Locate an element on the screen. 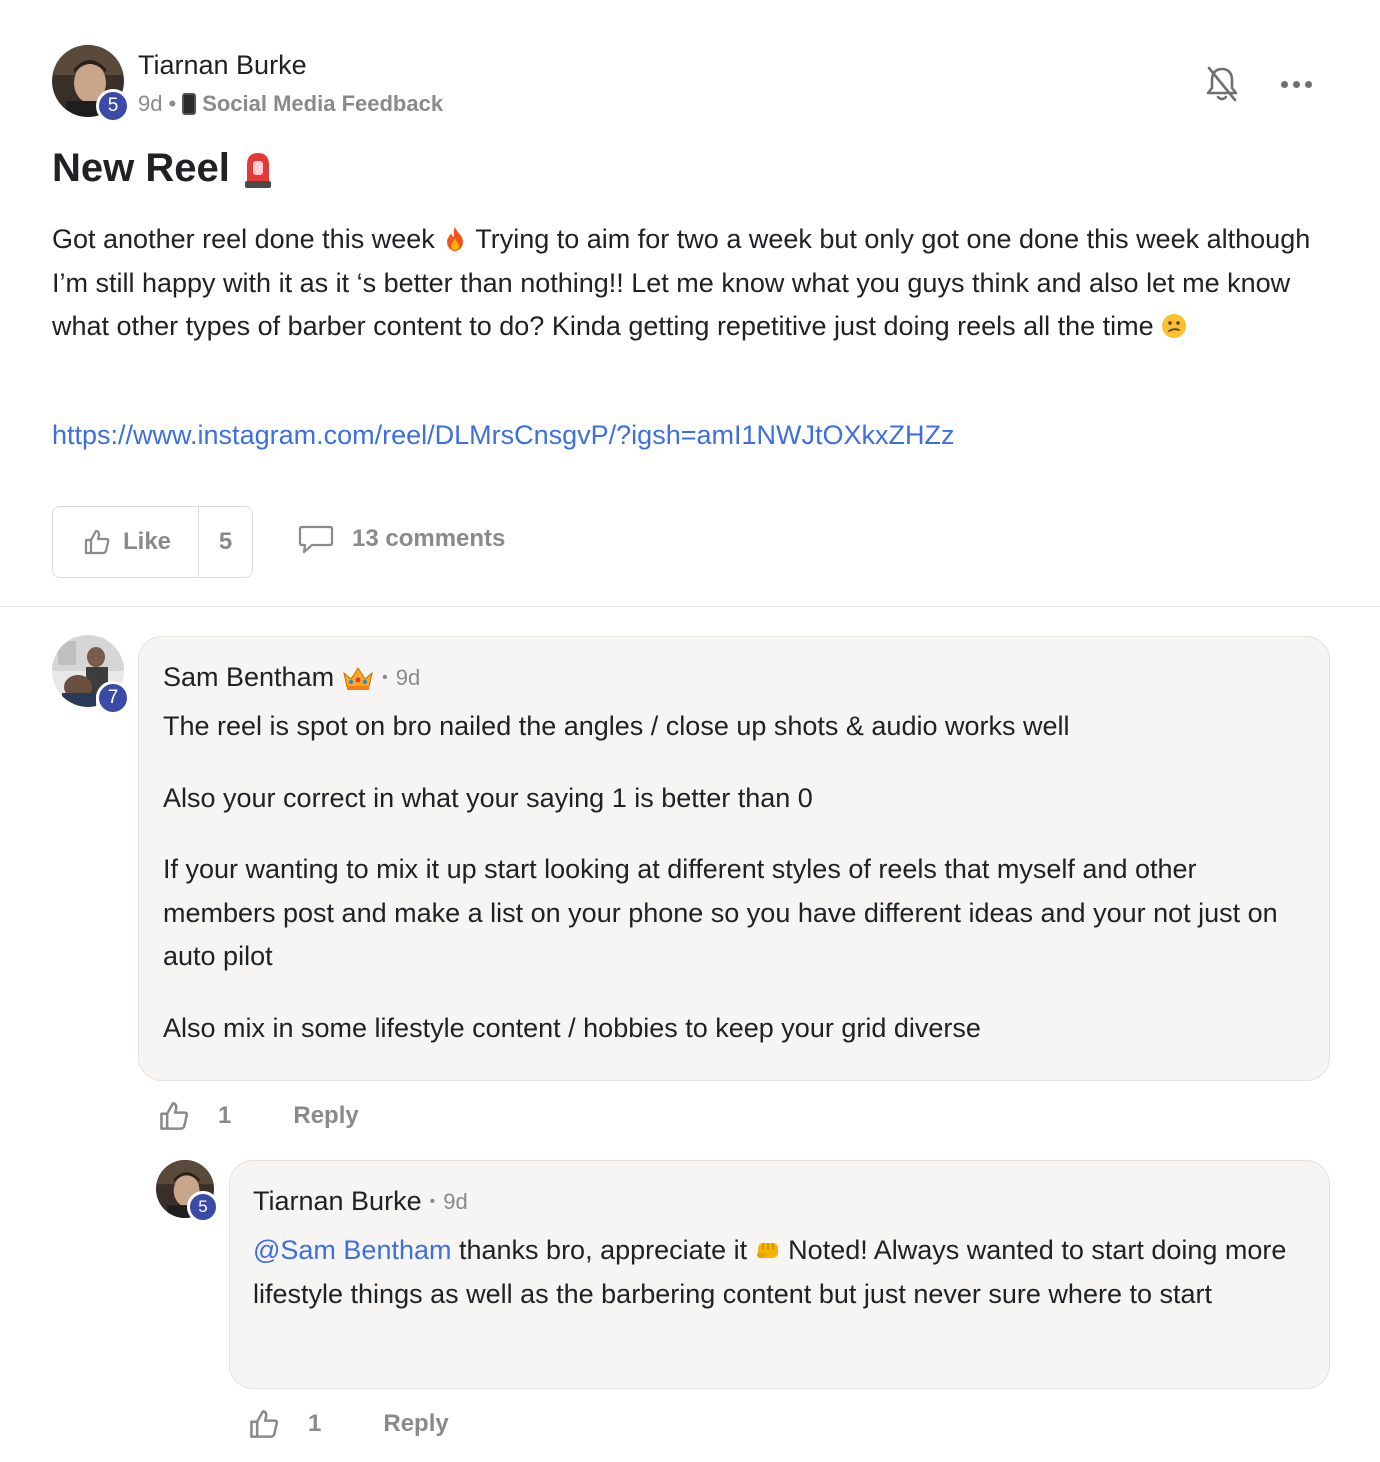 The image size is (1380, 1462). comment-author: Sam Bentham is located at coordinates (248, 677).